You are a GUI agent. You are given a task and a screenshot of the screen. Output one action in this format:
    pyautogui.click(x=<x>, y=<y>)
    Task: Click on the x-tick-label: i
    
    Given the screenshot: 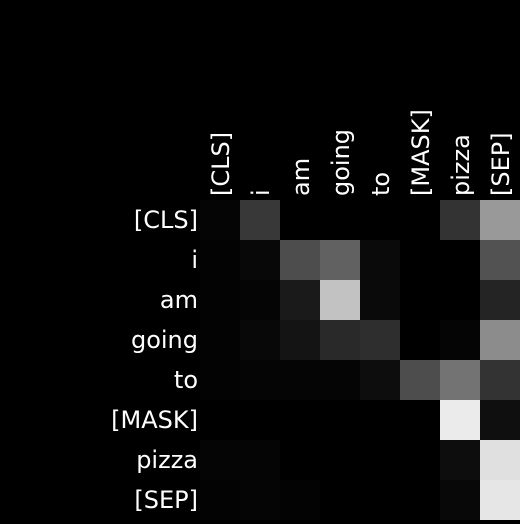 What is the action you would take?
    pyautogui.click(x=261, y=192)
    